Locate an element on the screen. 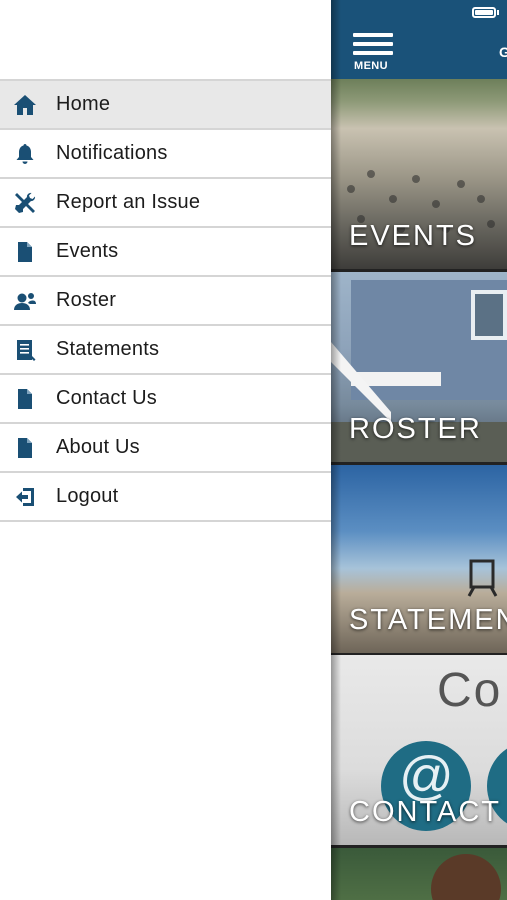 Image resolution: width=507 pixels, height=900 pixels. tools-icon is located at coordinates (25, 203).